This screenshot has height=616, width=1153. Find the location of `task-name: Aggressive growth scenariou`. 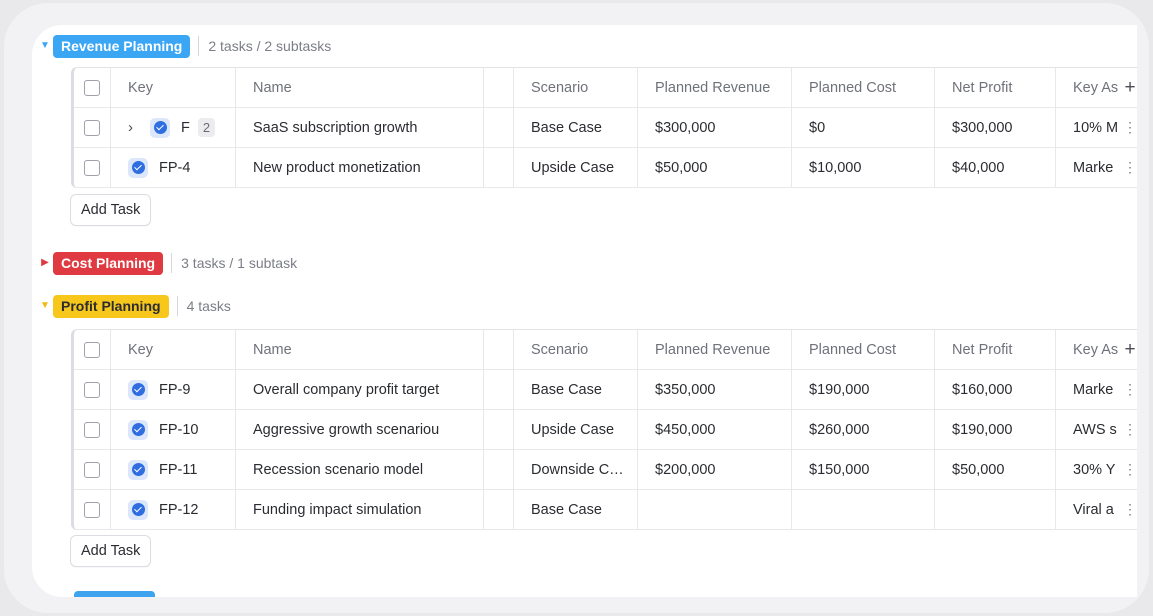

task-name: Aggressive growth scenariou is located at coordinates (360, 429).